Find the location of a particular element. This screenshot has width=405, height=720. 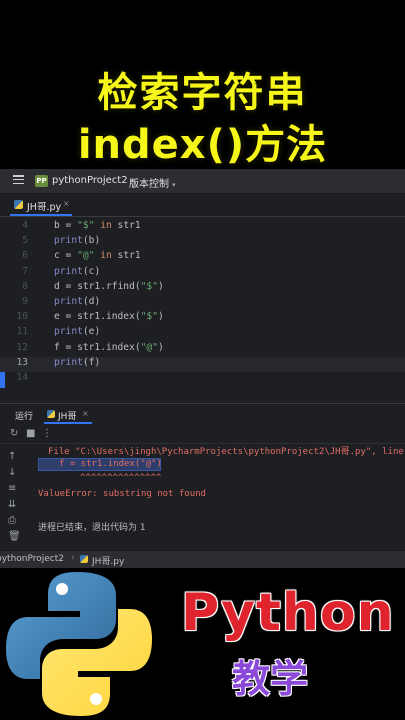

python-logo-icon is located at coordinates (79, 644).